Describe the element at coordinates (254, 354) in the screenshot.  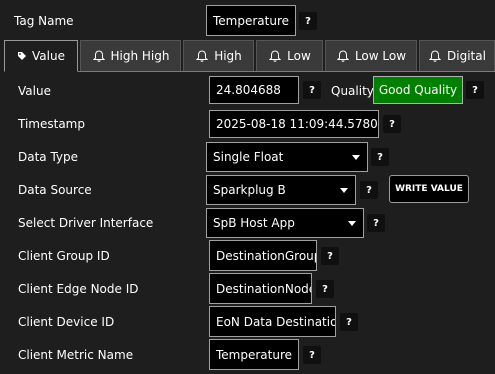
I see `client-metric-name-input: Temperature` at that location.